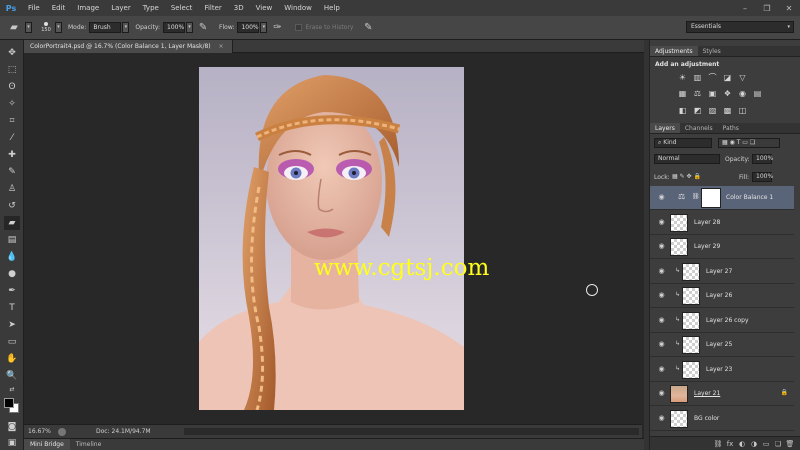 Image resolution: width=800 pixels, height=450 pixels. Describe the element at coordinates (742, 110) in the screenshot. I see `selective-color-icon: ◫` at that location.